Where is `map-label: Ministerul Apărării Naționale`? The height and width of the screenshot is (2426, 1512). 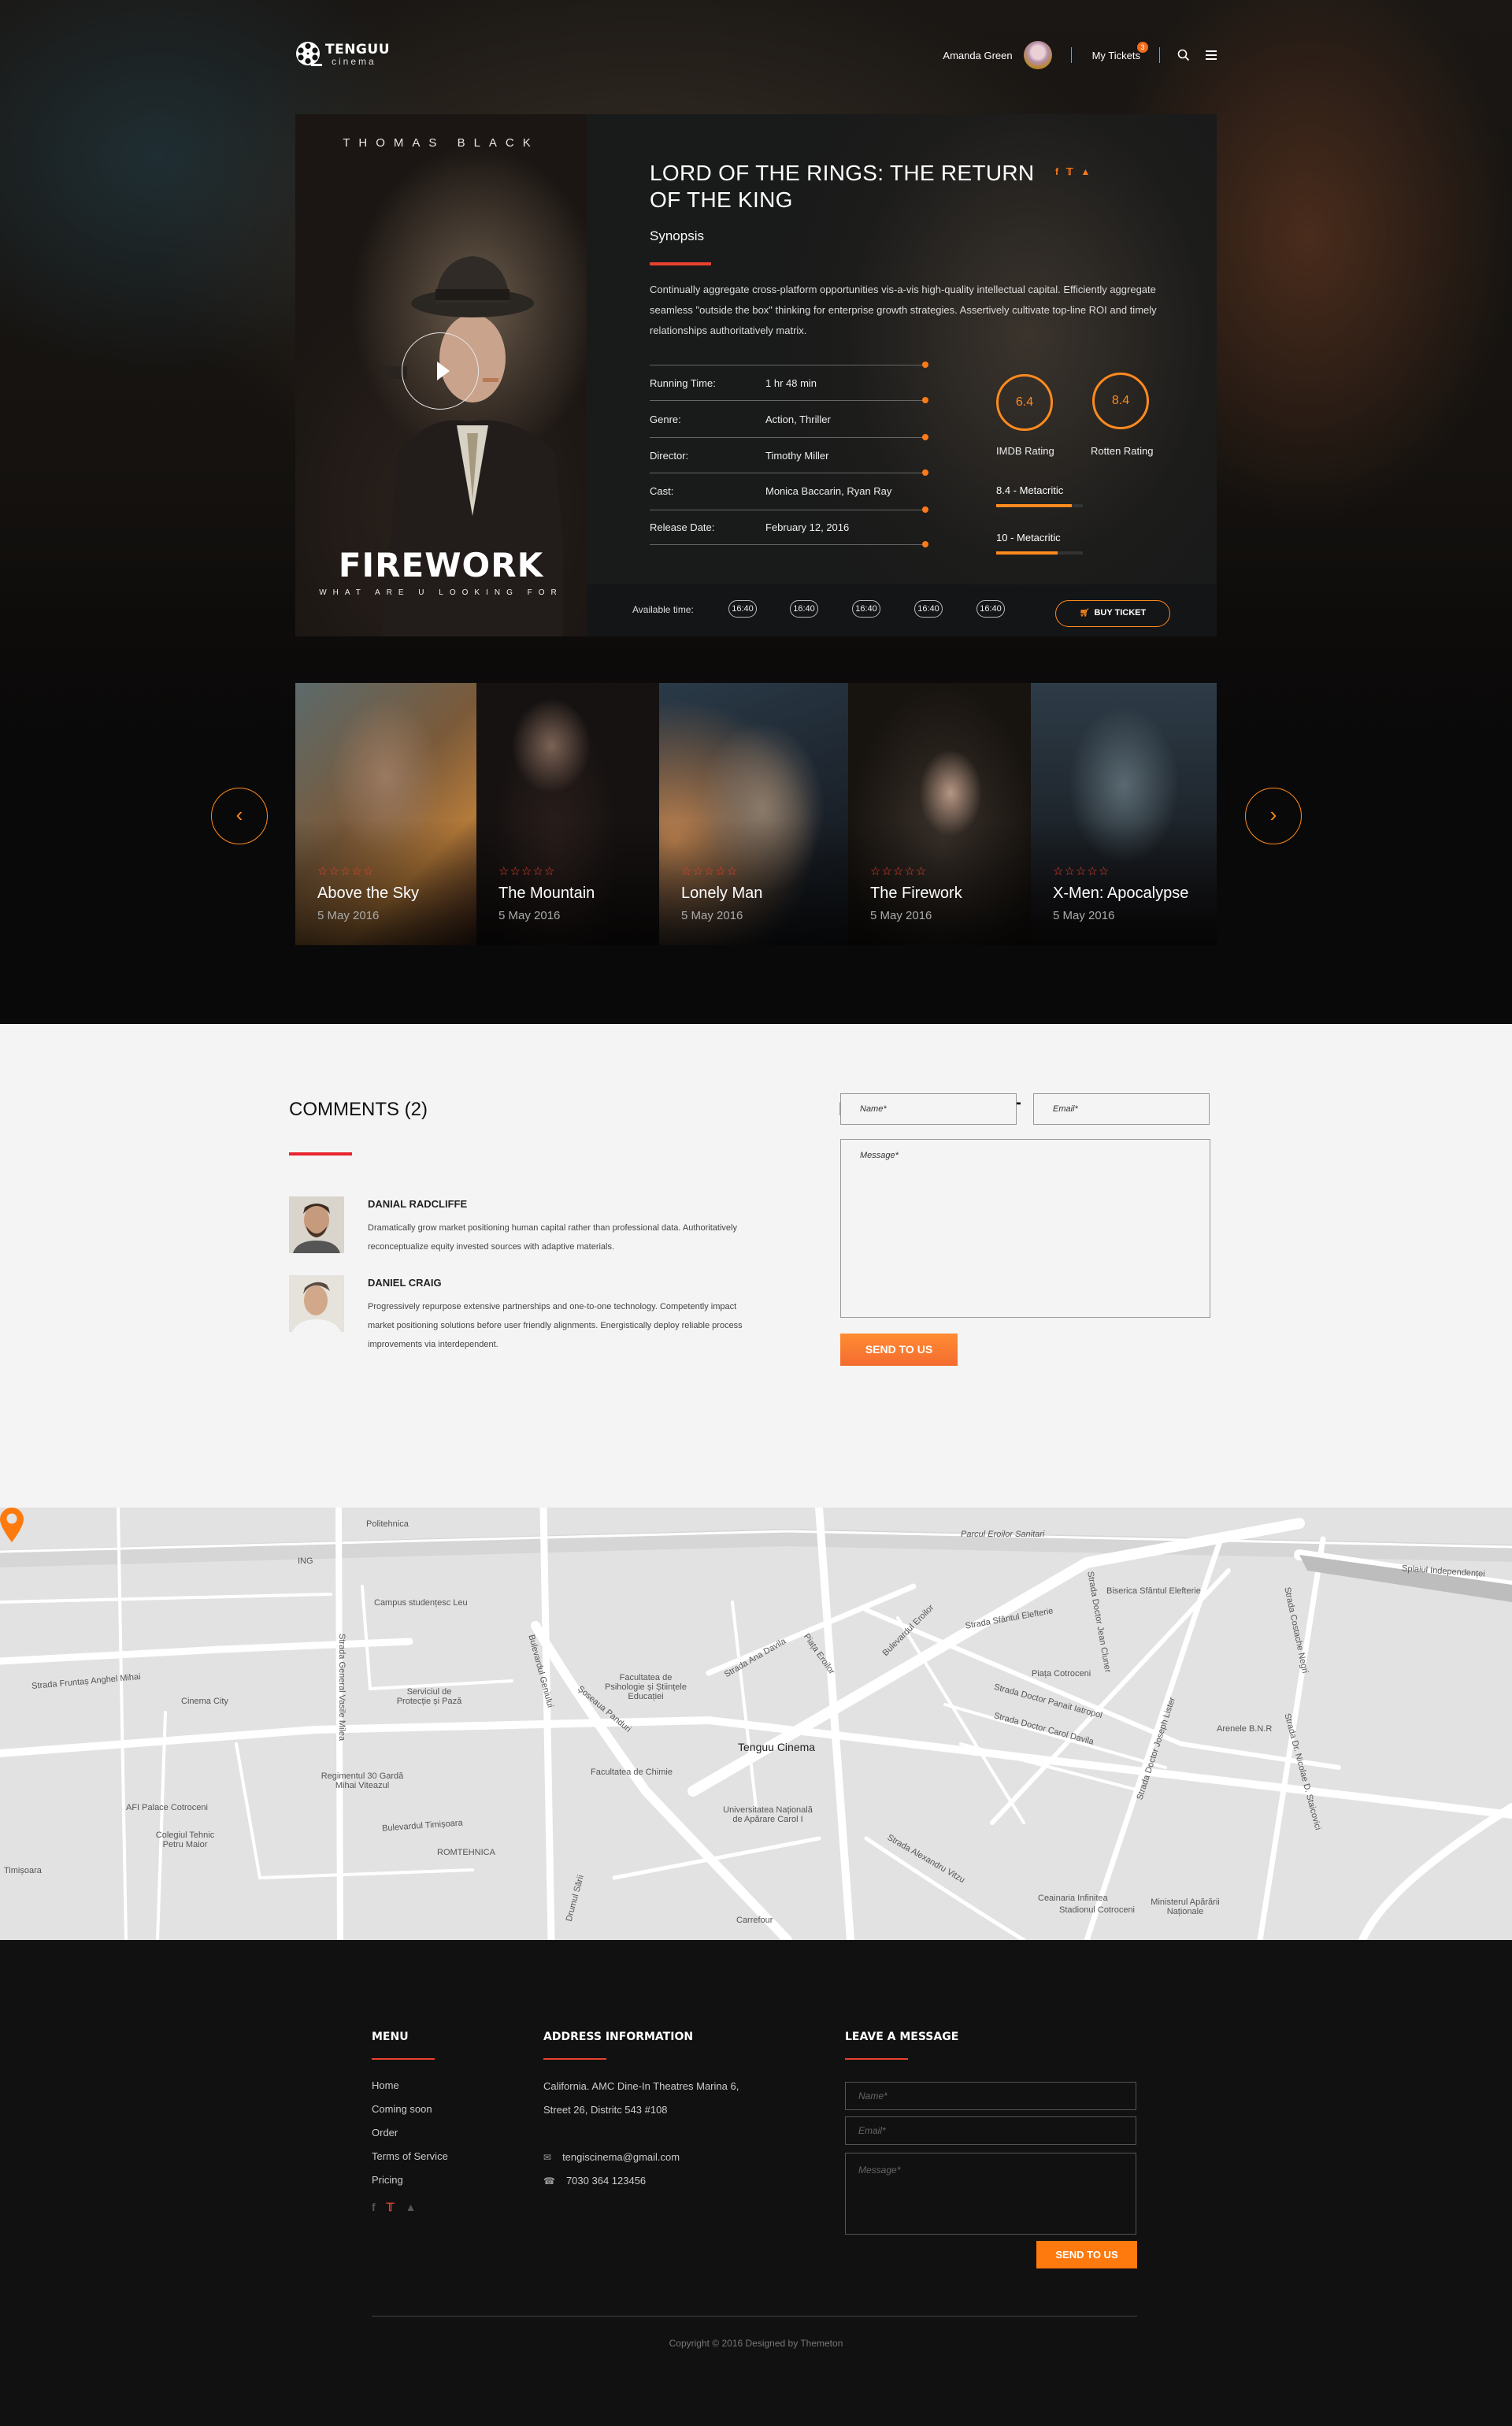
map-label: Ministerul Apărării Naționale is located at coordinates (1185, 1906).